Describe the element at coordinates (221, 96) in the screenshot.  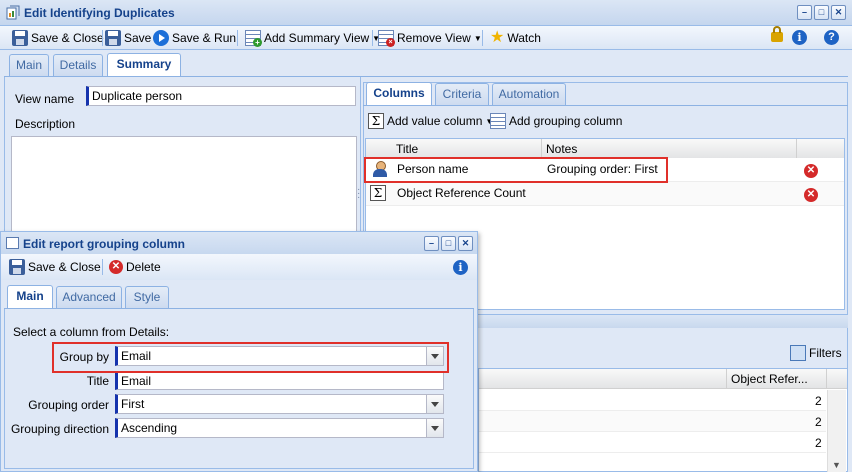
I see `view-name-input: Duplicate person` at that location.